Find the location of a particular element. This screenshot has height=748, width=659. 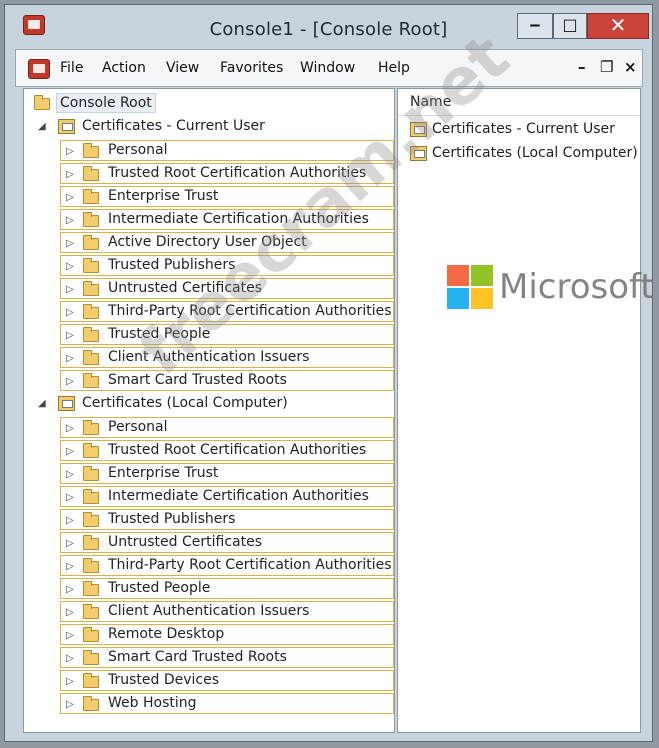

mdi-minimize-button: – is located at coordinates (582, 67).